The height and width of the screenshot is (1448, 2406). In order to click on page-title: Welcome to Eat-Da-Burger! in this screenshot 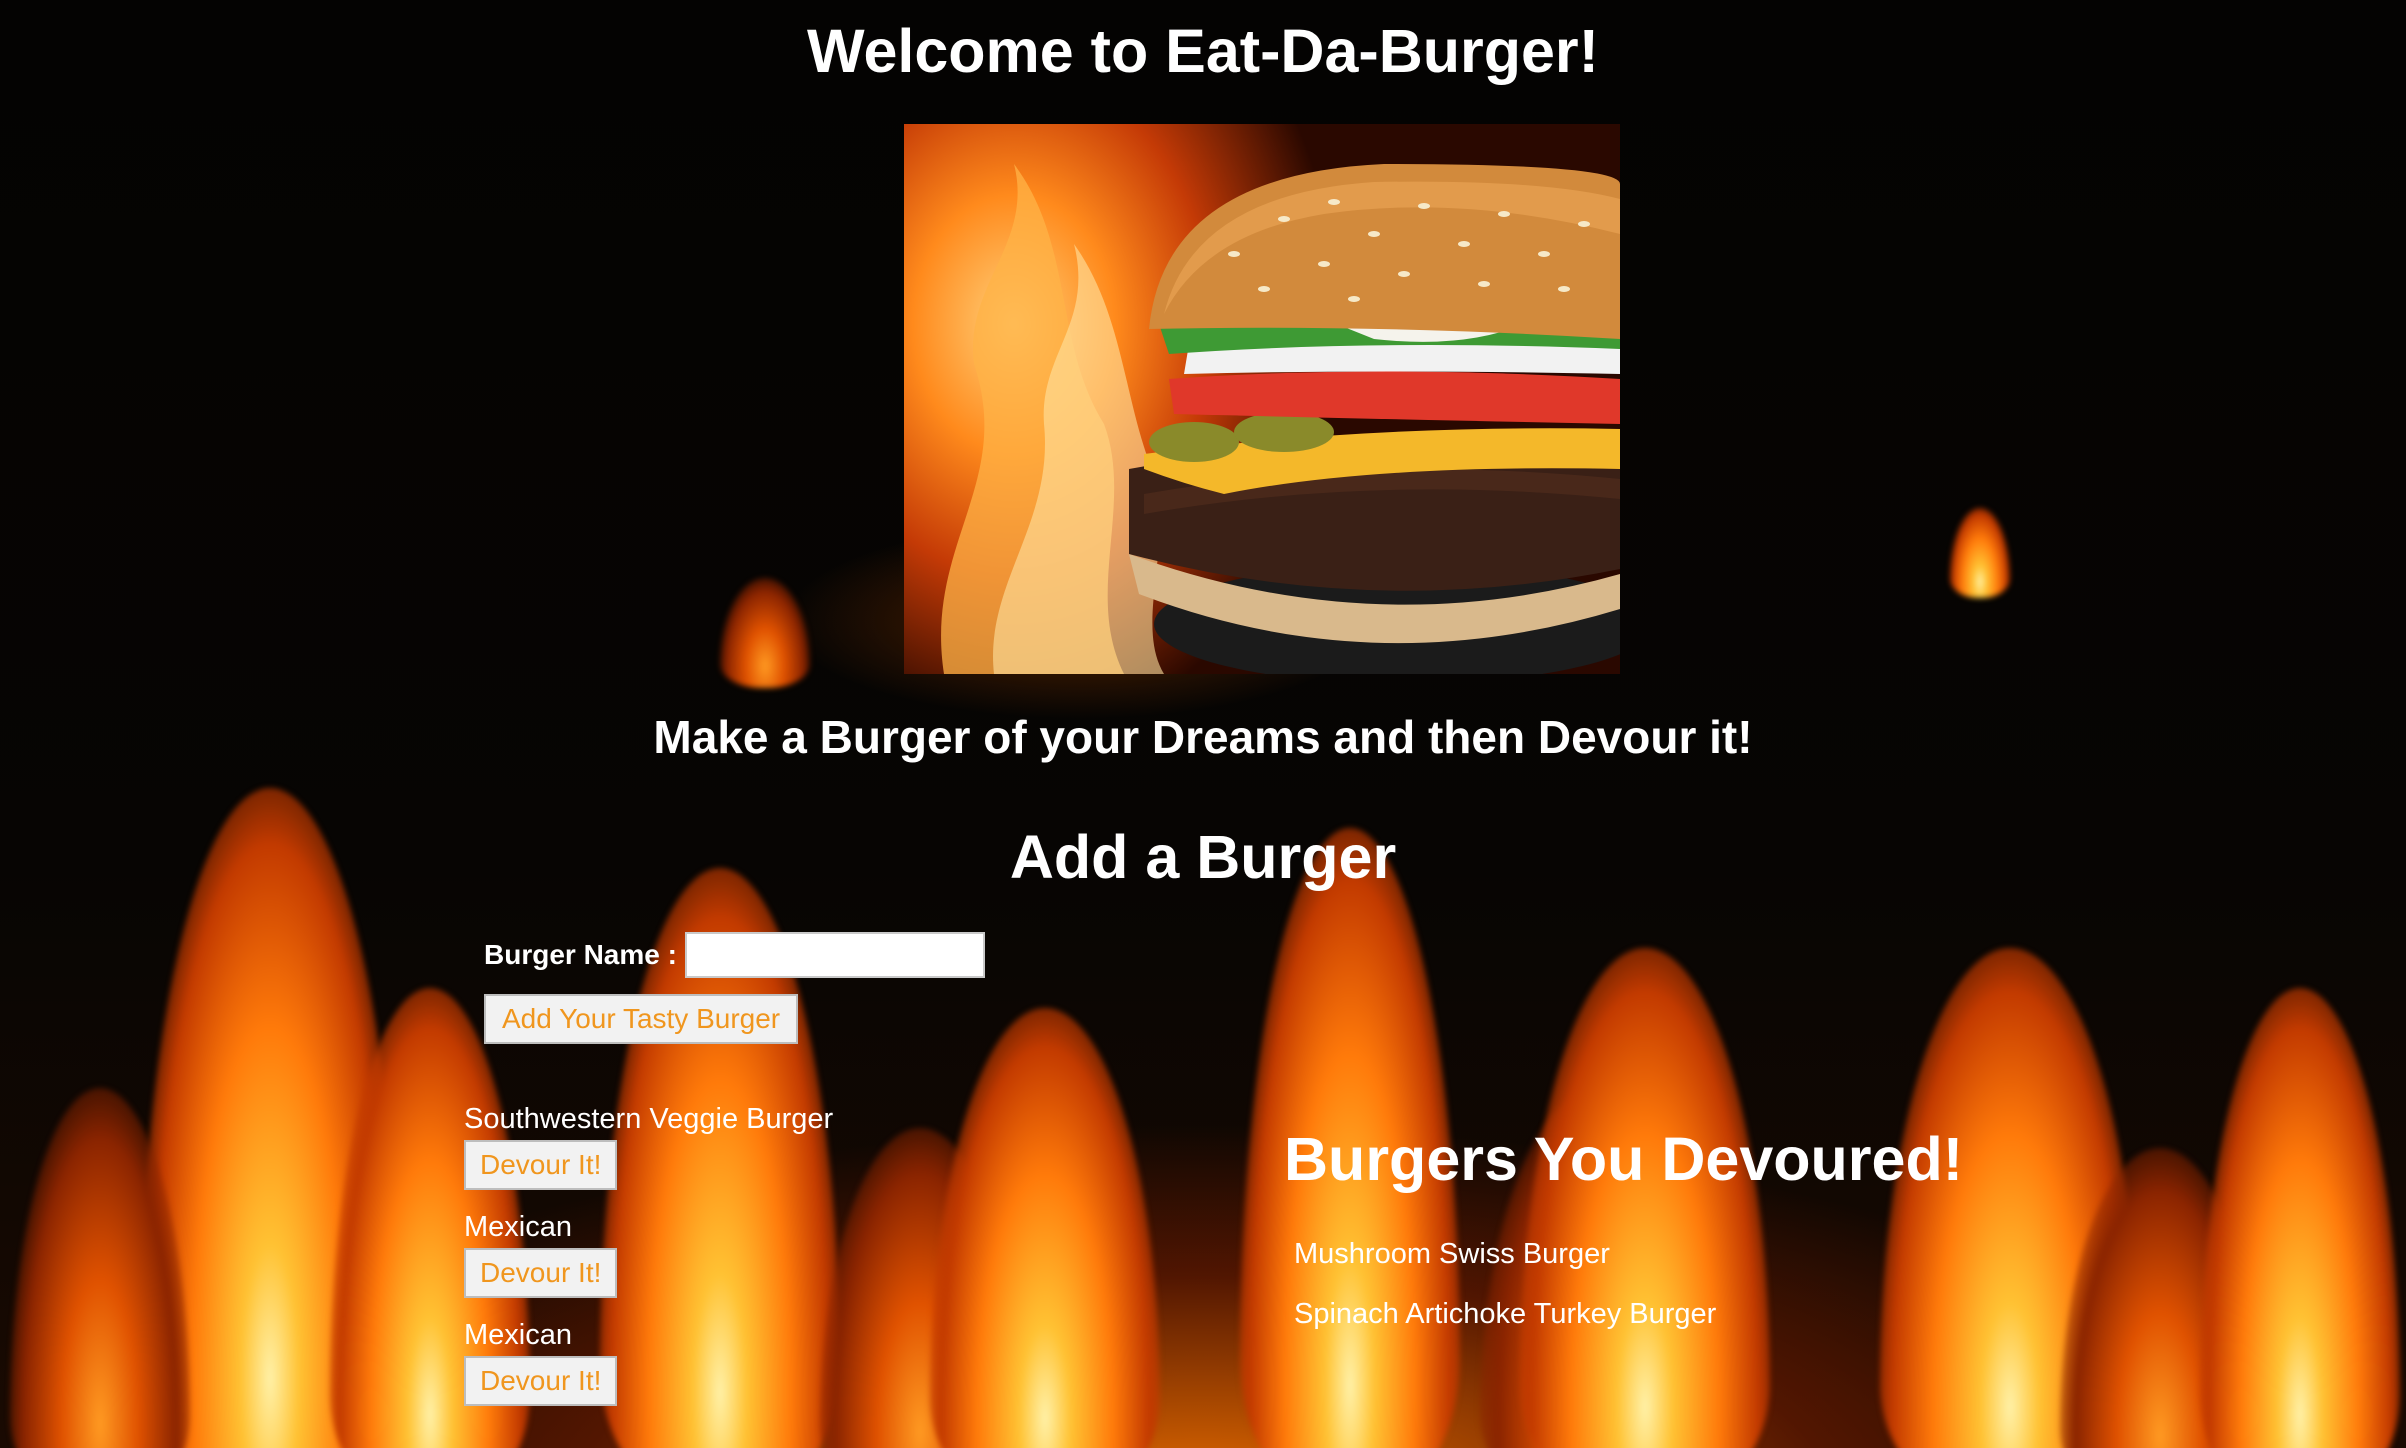, I will do `click(1203, 51)`.